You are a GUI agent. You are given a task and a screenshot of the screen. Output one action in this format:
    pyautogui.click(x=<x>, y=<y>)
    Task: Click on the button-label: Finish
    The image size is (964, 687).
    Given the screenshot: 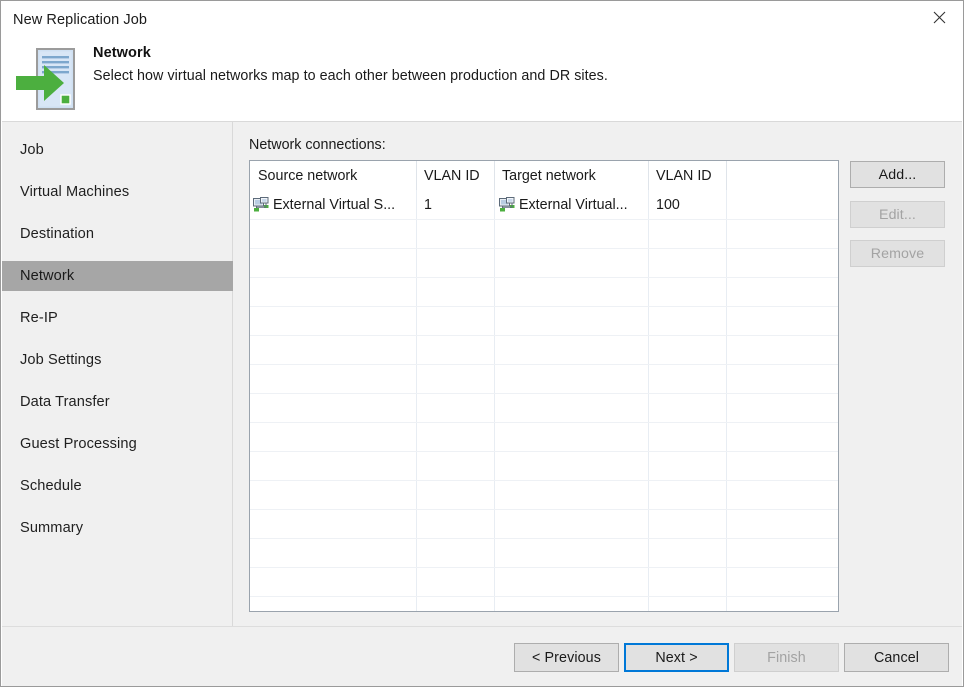 What is the action you would take?
    pyautogui.click(x=786, y=657)
    